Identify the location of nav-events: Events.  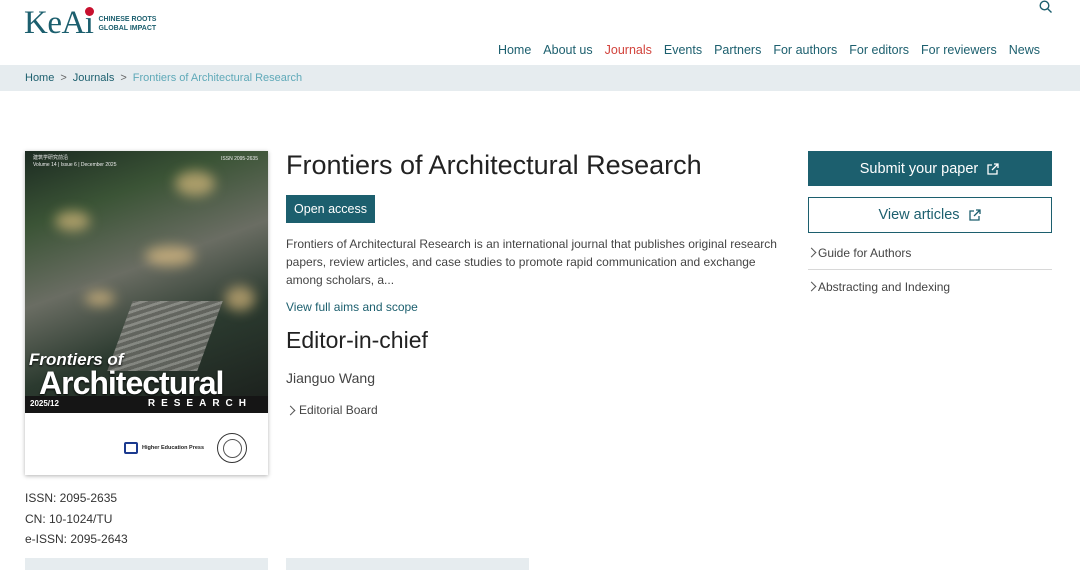
(683, 50).